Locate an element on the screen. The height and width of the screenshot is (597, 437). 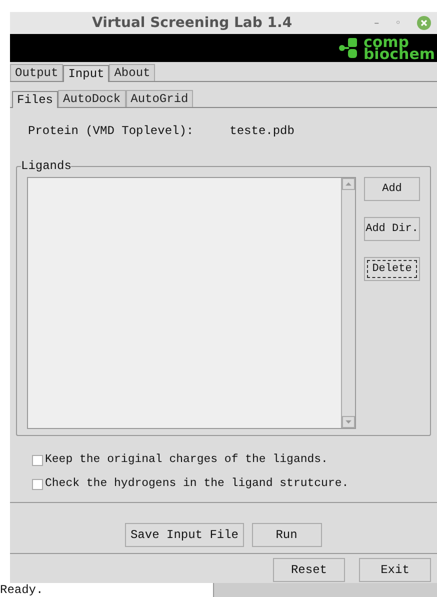
ligands-title: Ligands is located at coordinates (46, 166).